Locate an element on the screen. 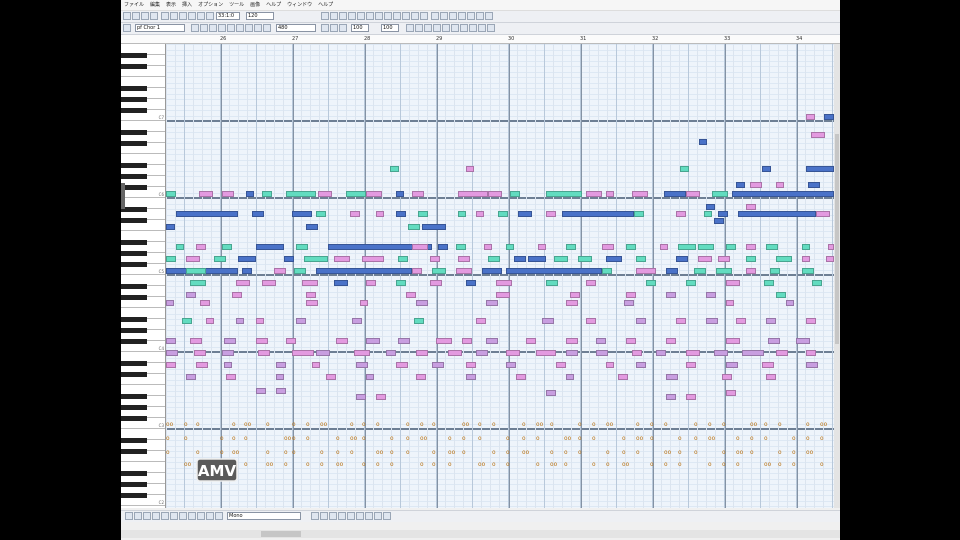 Image resolution: width=960 pixels, height=540 pixels. bar-ruler: 26 27 28 29 30 31 32 33 34 is located at coordinates (480, 39).